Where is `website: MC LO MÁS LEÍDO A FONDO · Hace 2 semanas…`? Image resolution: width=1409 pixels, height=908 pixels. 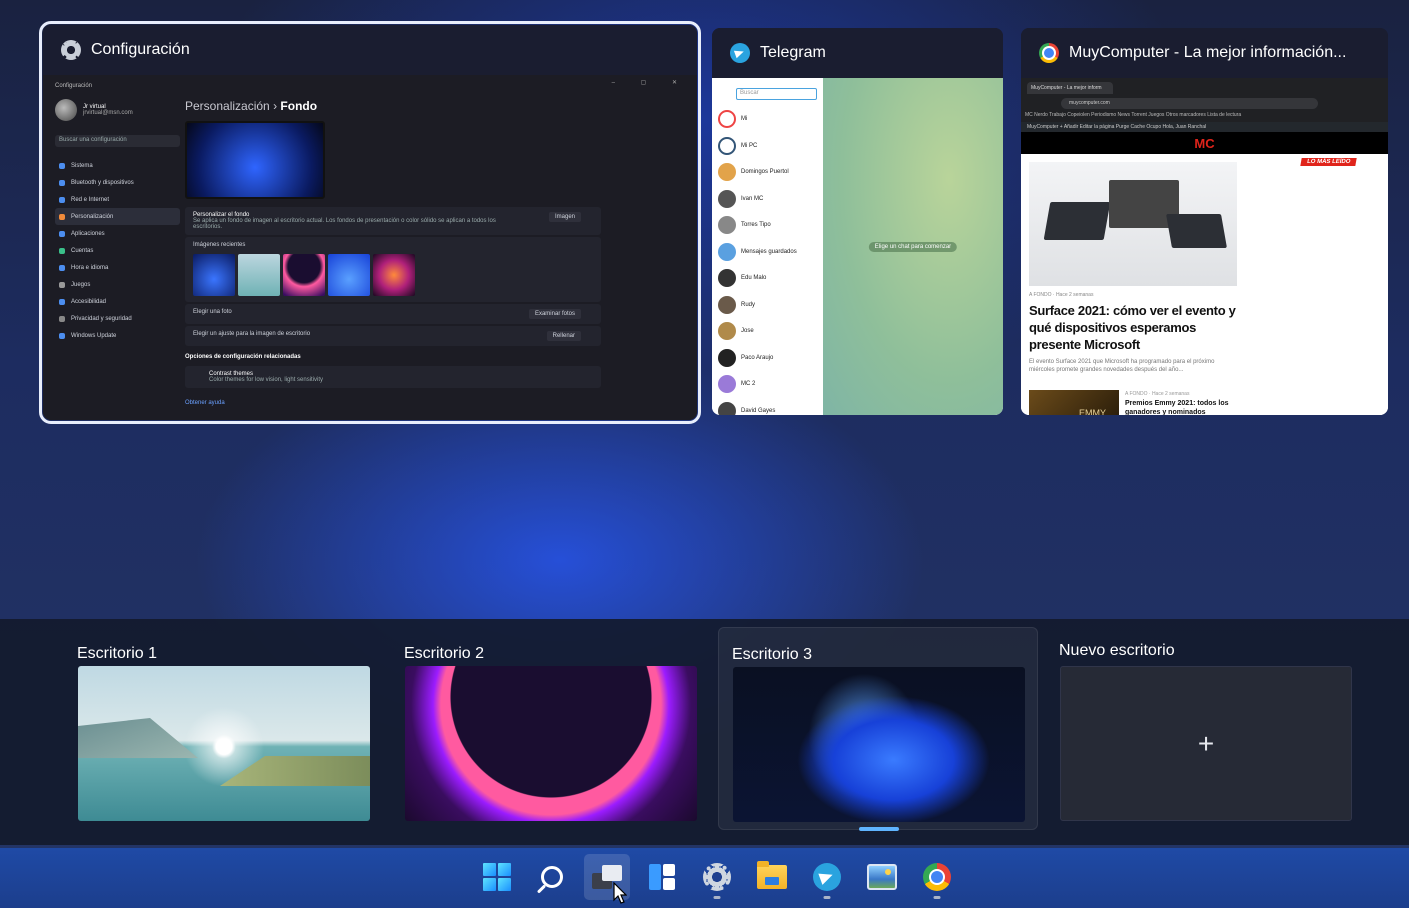
website: MC LO MÁS LEÍDO A FONDO · Hace 2 semanas… is located at coordinates (1204, 273).